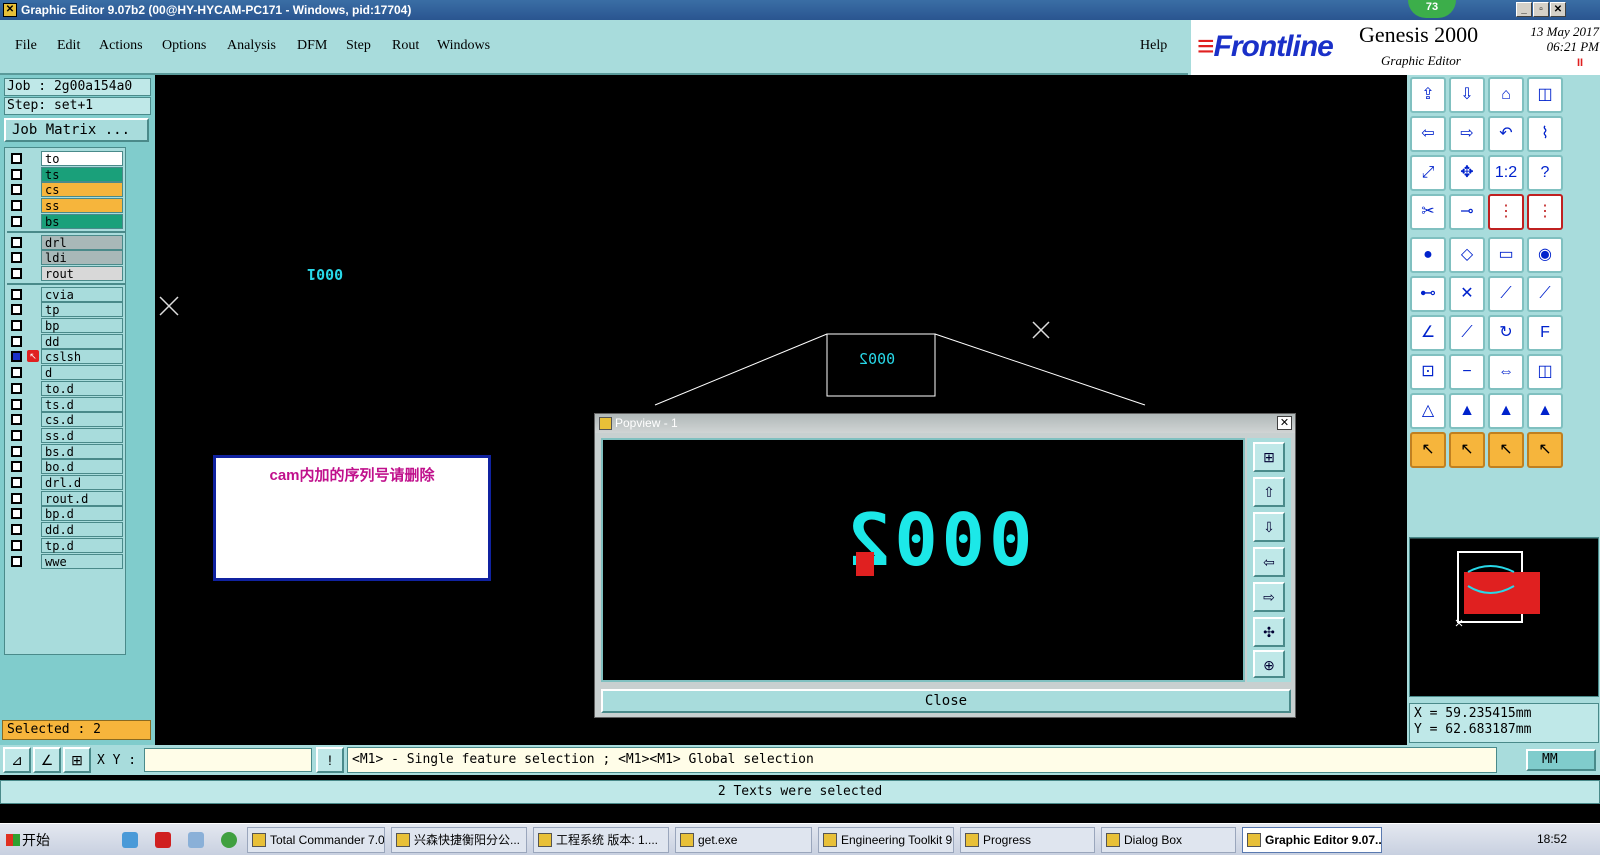 This screenshot has height=855, width=1600. Describe the element at coordinates (66, 498) in the screenshot. I see `layer-row: rout.d` at that location.